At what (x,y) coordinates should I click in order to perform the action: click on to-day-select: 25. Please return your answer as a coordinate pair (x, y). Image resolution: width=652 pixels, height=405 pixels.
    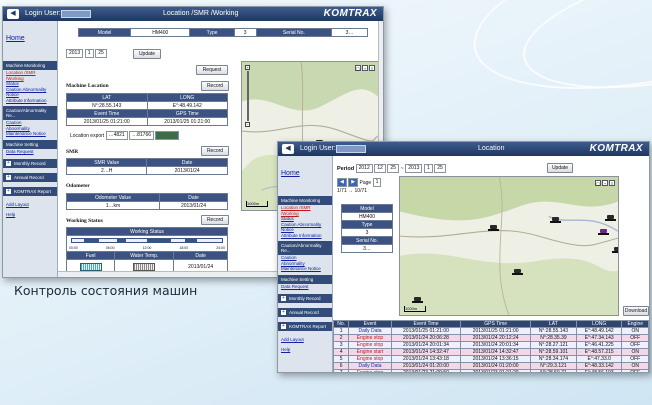
    Looking at the image, I should click on (440, 168).